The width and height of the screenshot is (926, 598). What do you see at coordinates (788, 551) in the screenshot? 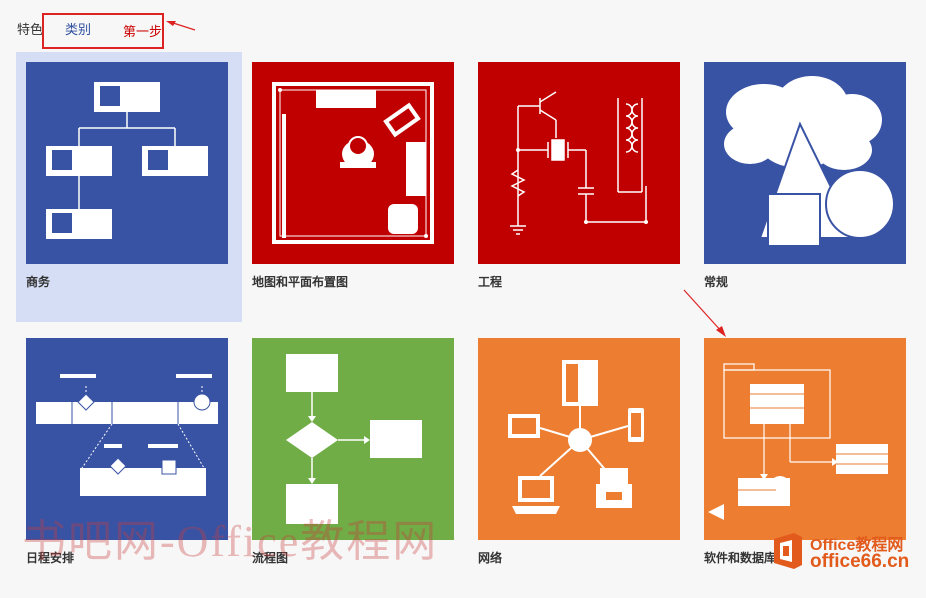
I see `office-logo-icon` at bounding box center [788, 551].